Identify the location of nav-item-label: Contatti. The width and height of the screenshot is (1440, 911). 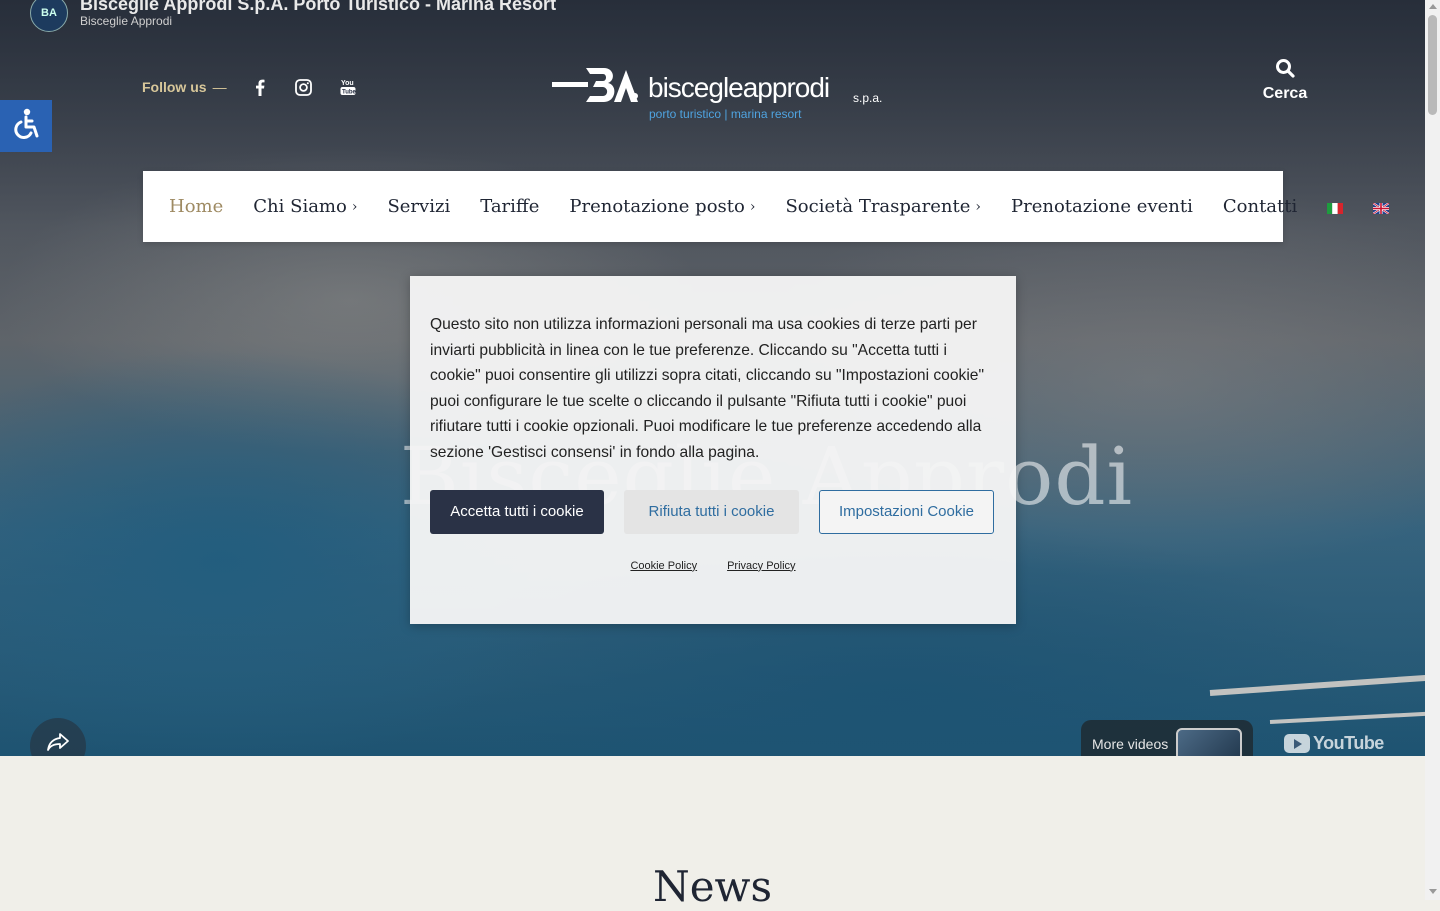
(1260, 206).